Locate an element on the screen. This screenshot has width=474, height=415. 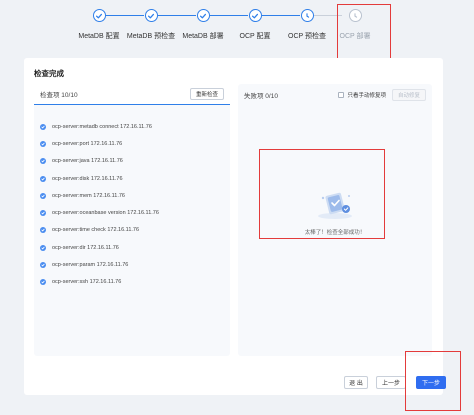
empty-state-text: 太棒了！检查全部成功！ is located at coordinates (335, 233).